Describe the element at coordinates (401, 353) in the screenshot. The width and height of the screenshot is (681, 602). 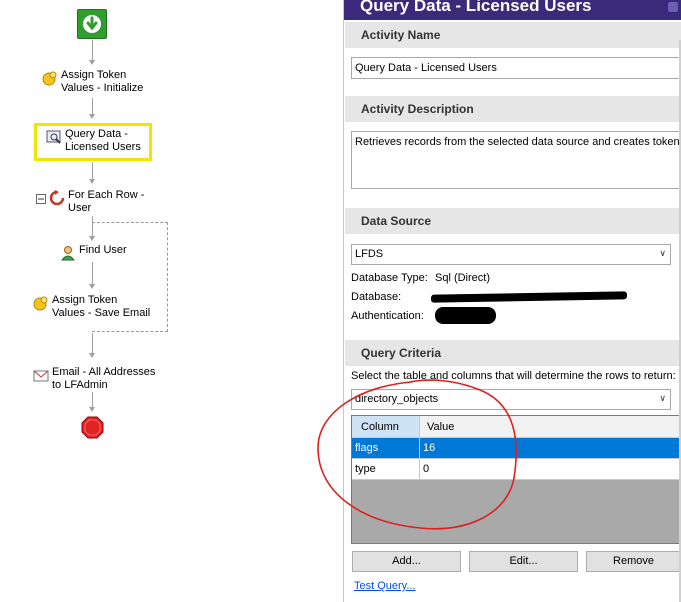
I see `section-heading: Query Criteria` at that location.